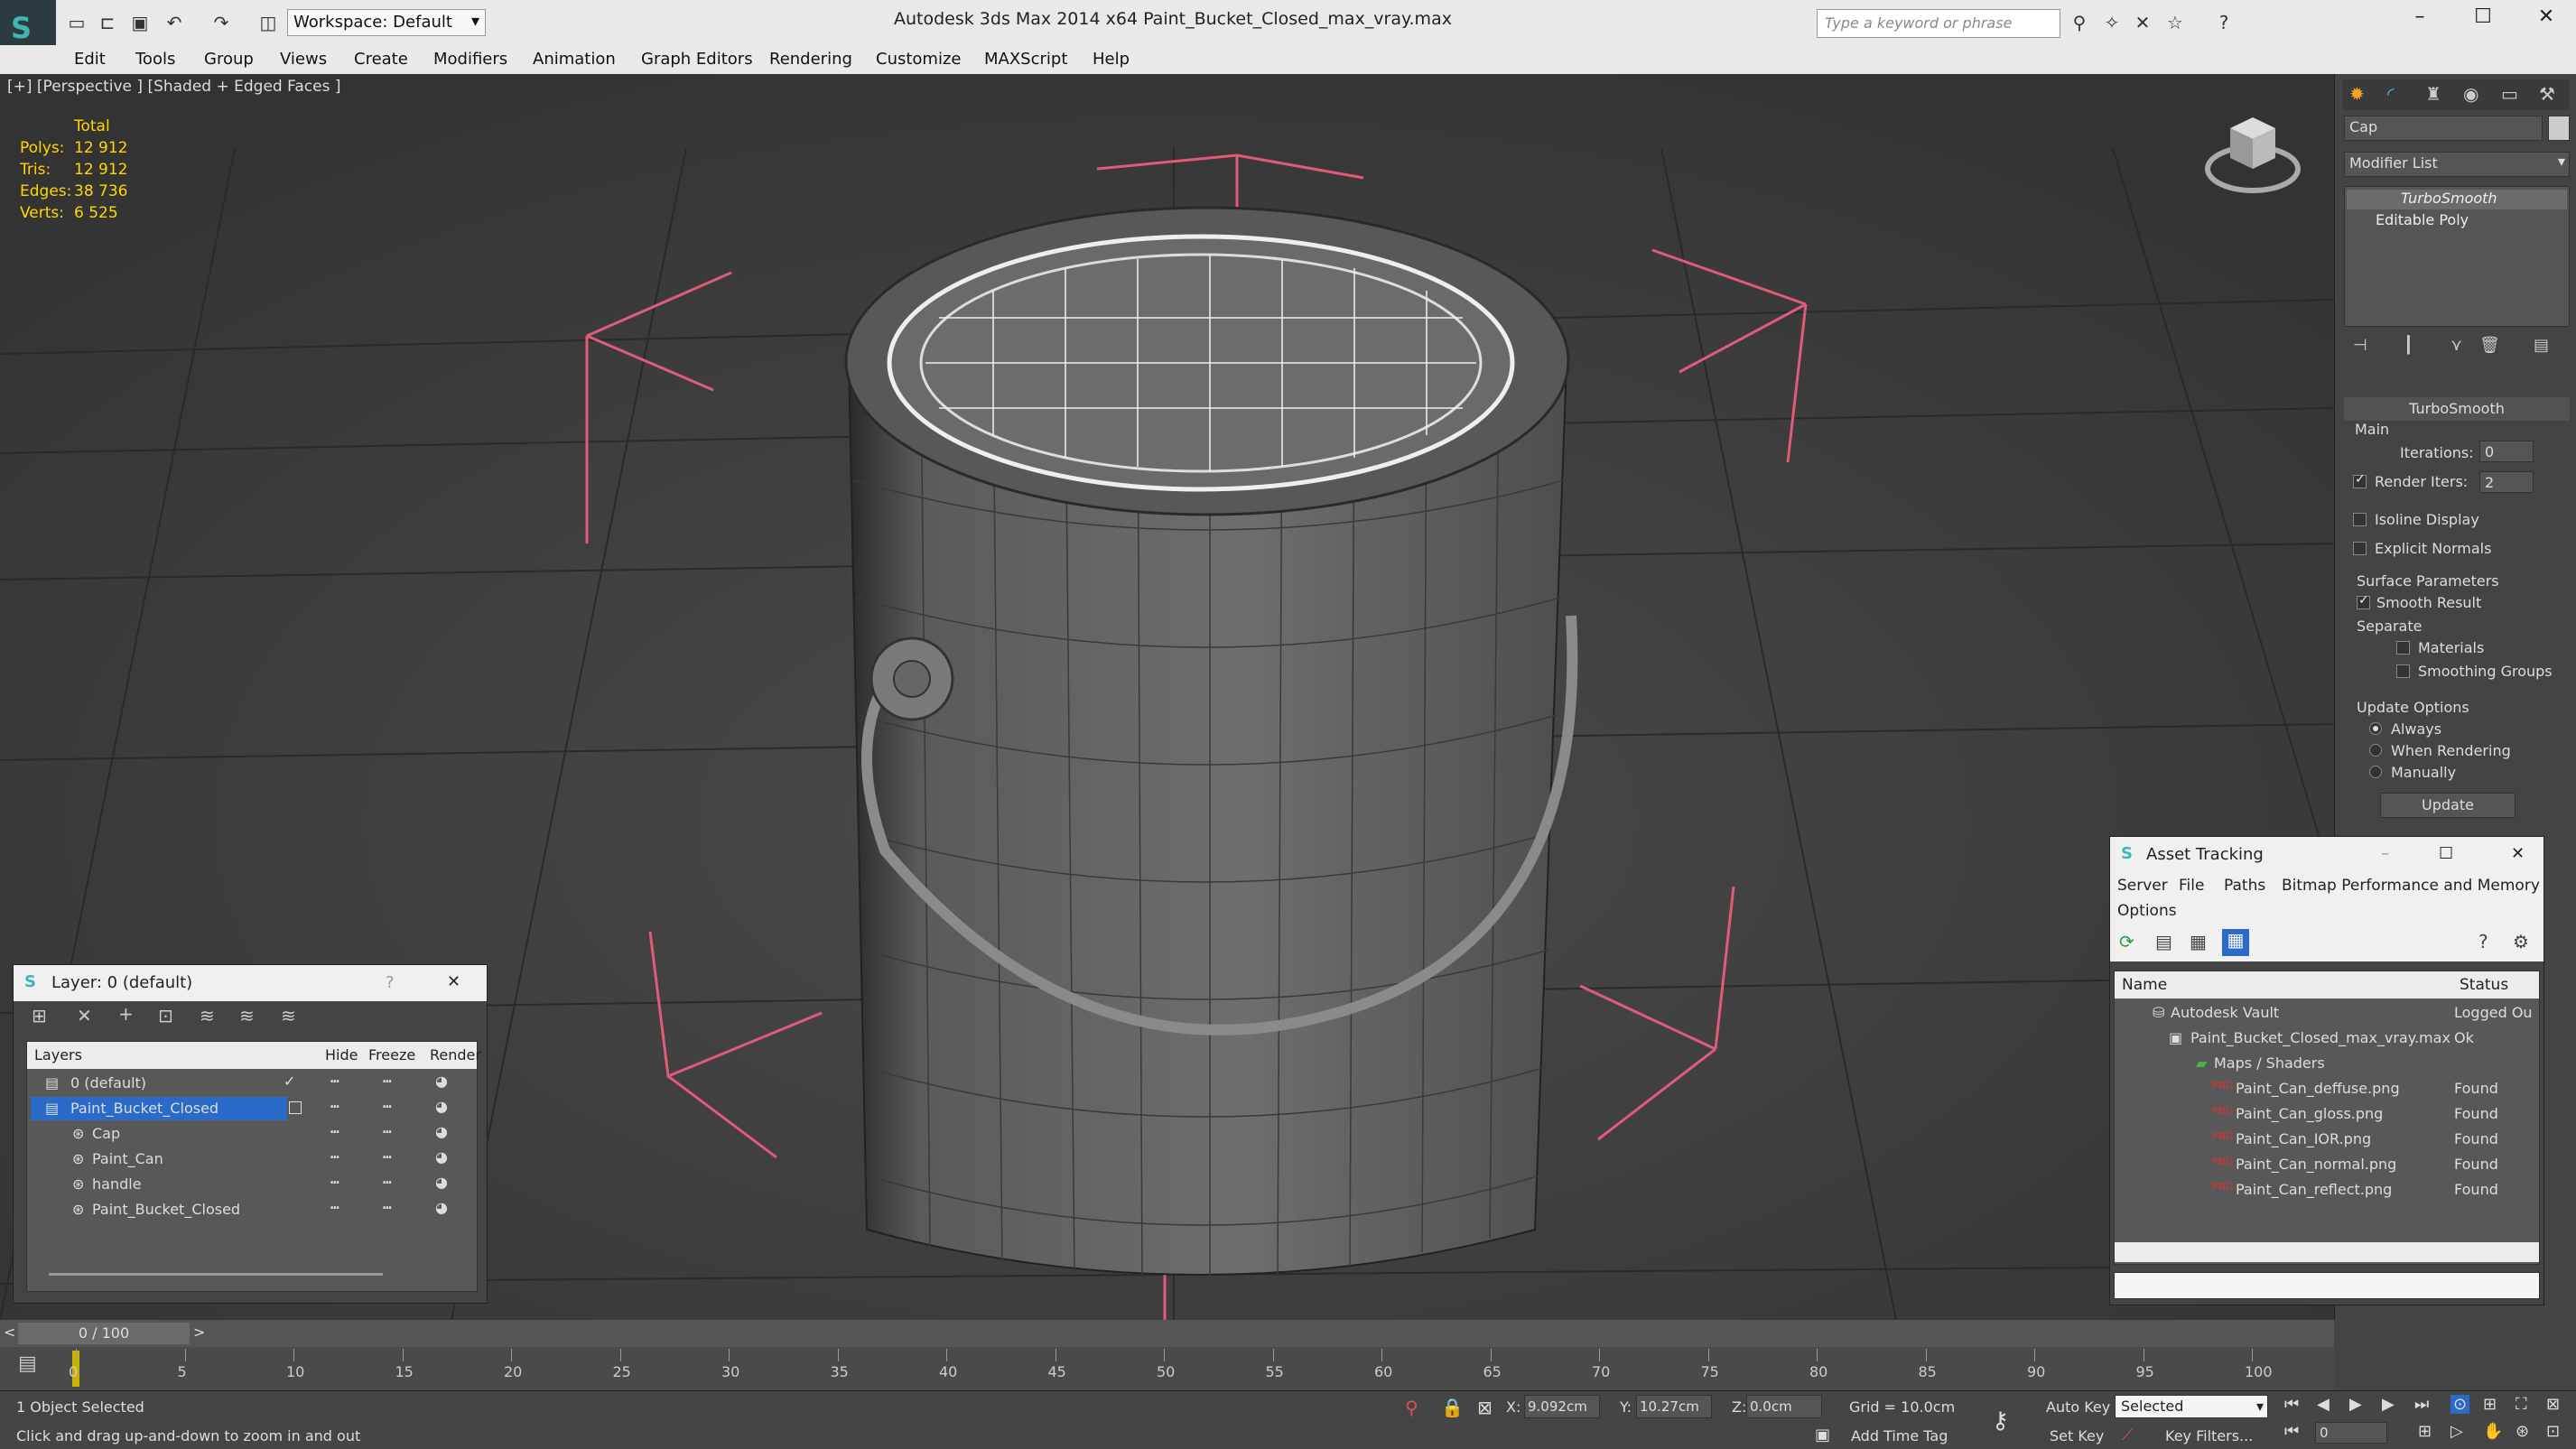 The height and width of the screenshot is (1449, 2576). I want to click on render-teapot-icon: ◕, so click(441, 1081).